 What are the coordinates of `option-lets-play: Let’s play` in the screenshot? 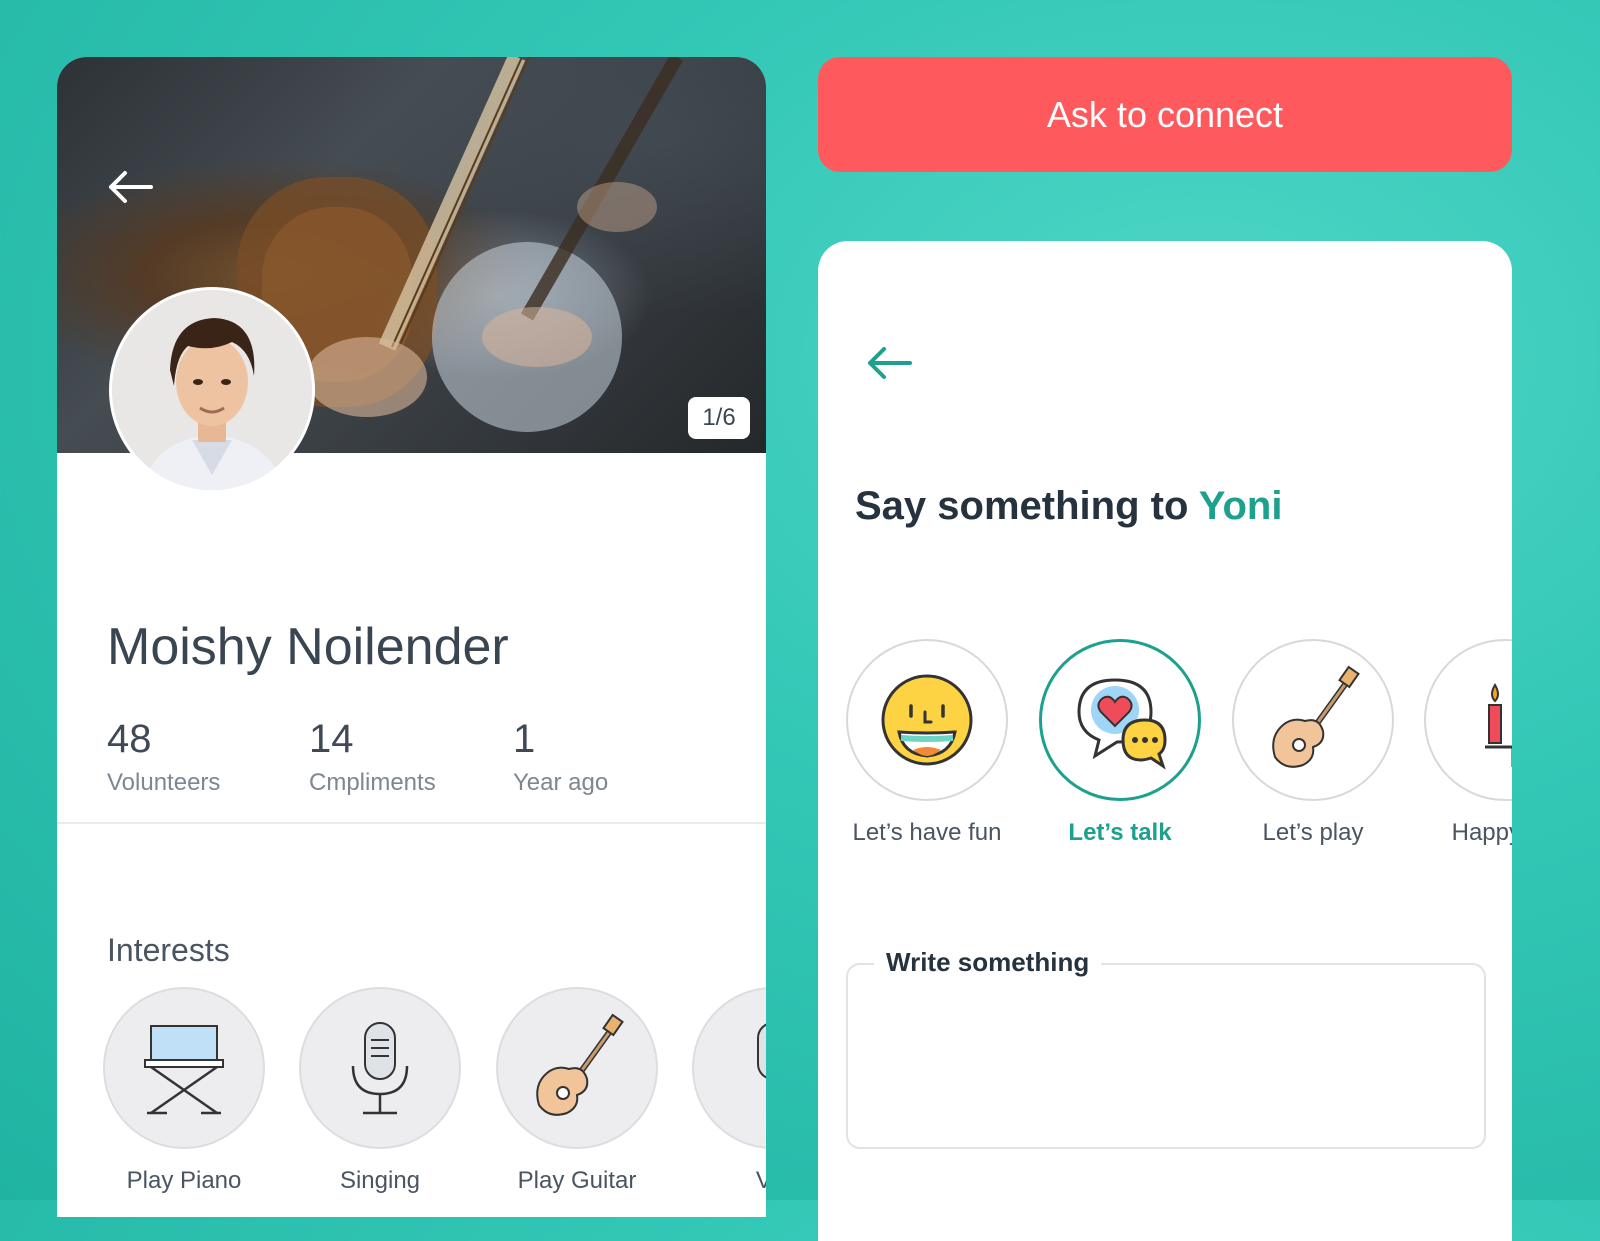 It's located at (1313, 743).